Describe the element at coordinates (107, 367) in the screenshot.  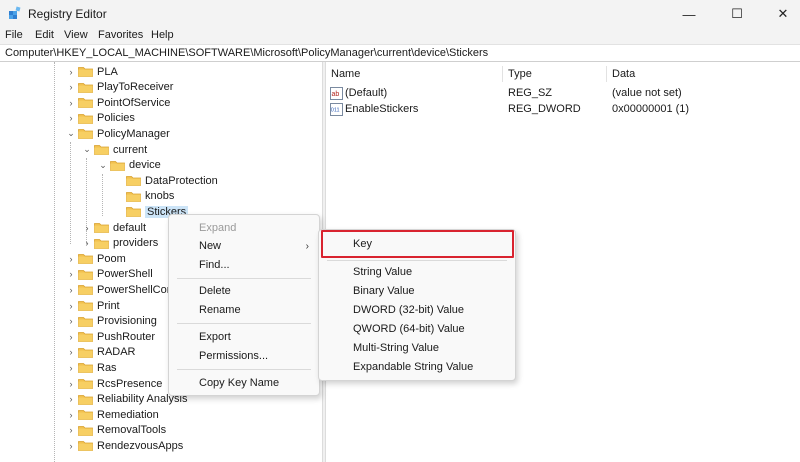
I see `tree-node-label: Ras` at that location.